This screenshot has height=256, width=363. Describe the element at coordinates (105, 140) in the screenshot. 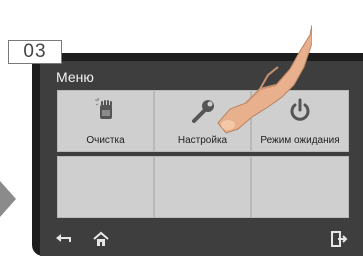

I see `tile-label: Очистка` at that location.